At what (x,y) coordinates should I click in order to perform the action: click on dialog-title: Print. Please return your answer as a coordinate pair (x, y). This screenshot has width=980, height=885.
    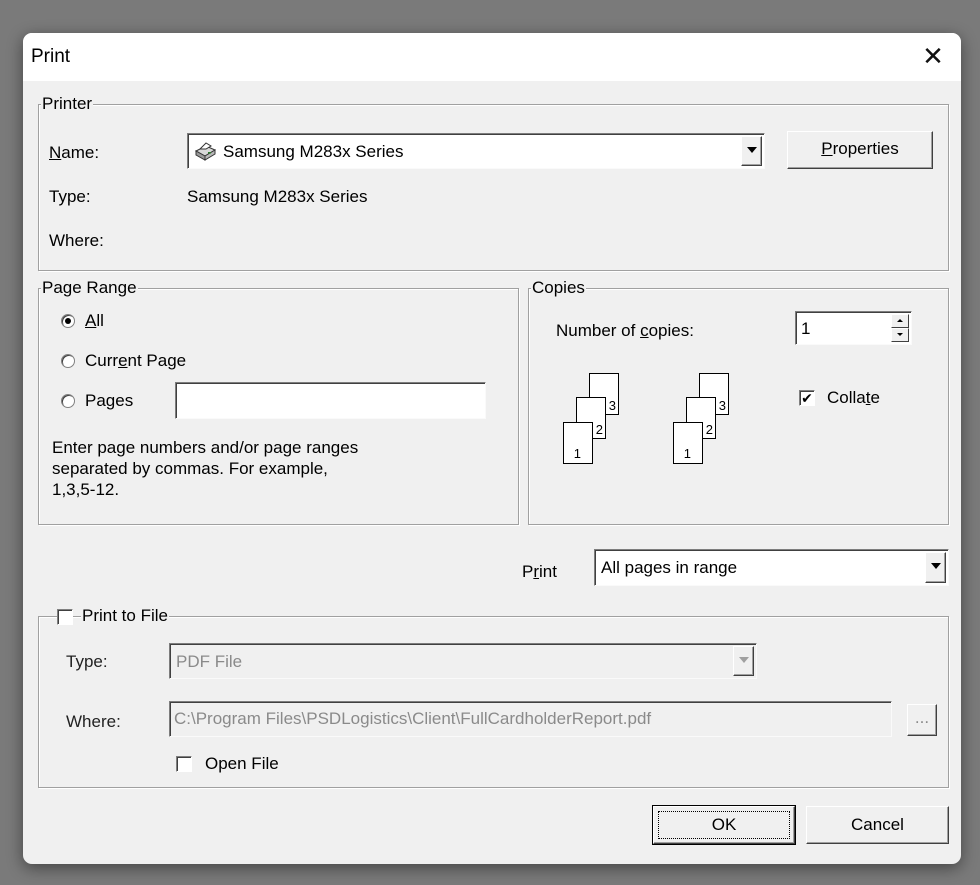
    Looking at the image, I should click on (51, 56).